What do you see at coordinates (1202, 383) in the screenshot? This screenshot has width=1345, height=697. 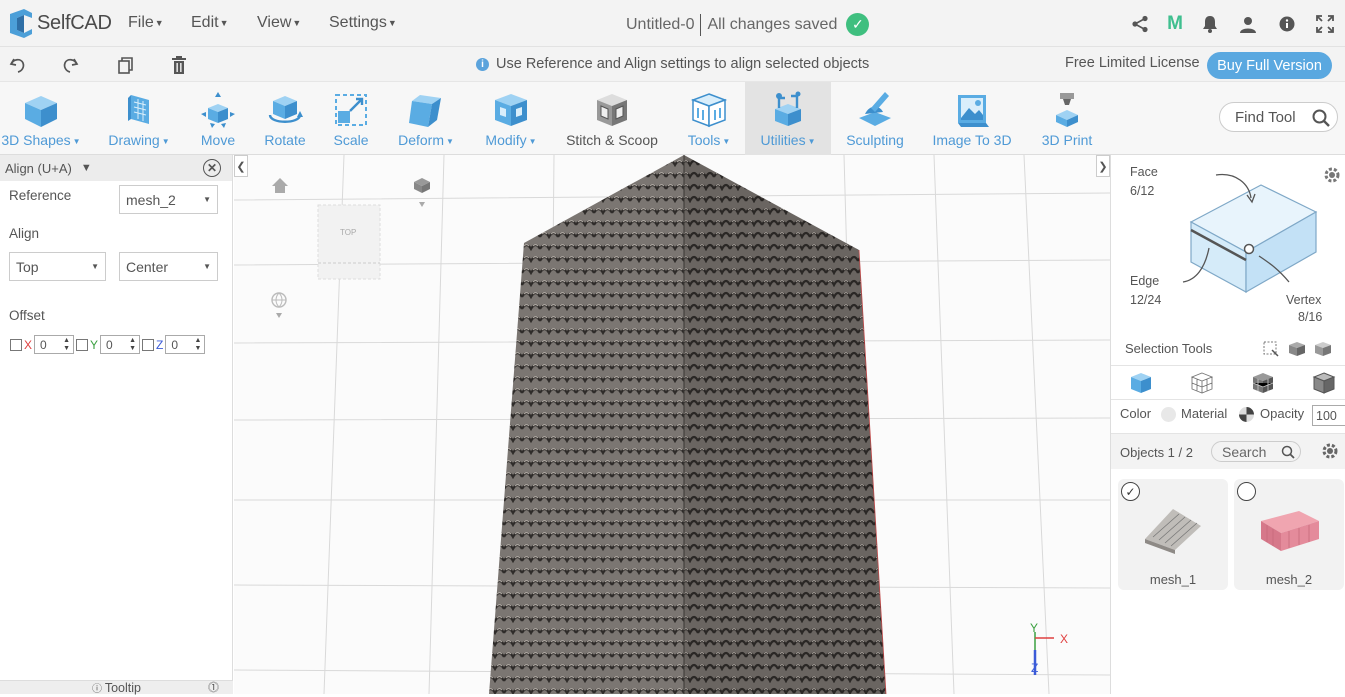 I see `wireframe-view-icon` at bounding box center [1202, 383].